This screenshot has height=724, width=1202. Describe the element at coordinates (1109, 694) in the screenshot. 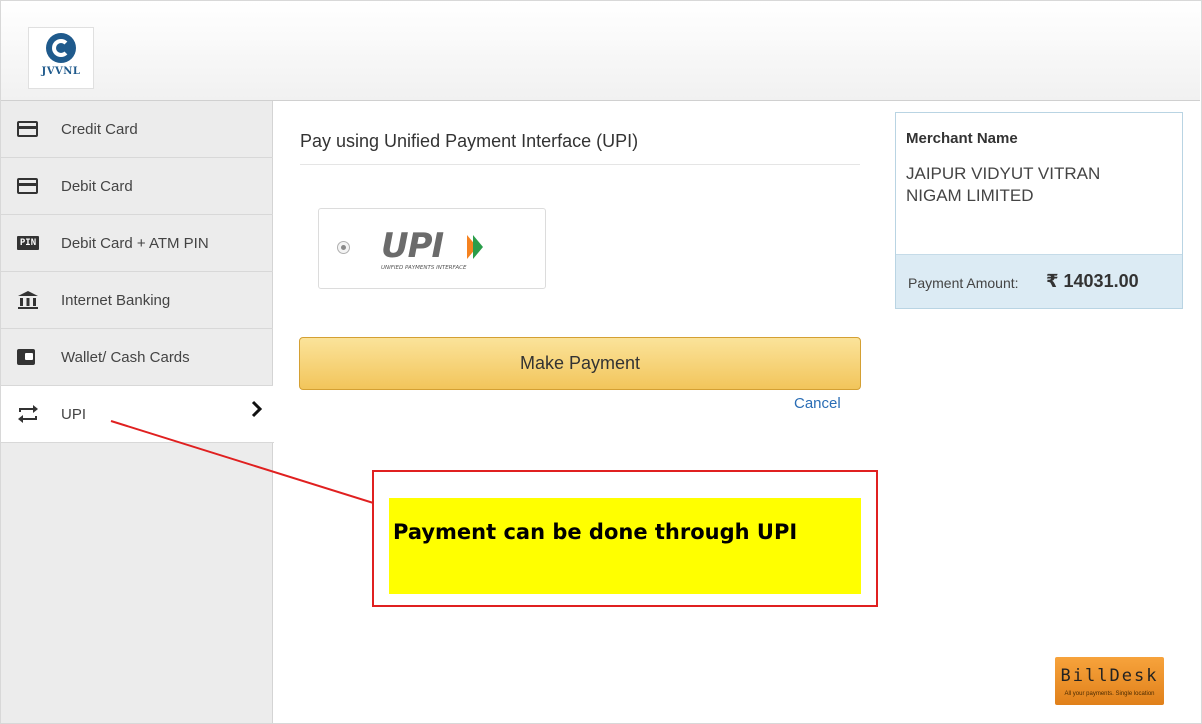

I see `billdesk-tagline: All your payments. Single location` at that location.